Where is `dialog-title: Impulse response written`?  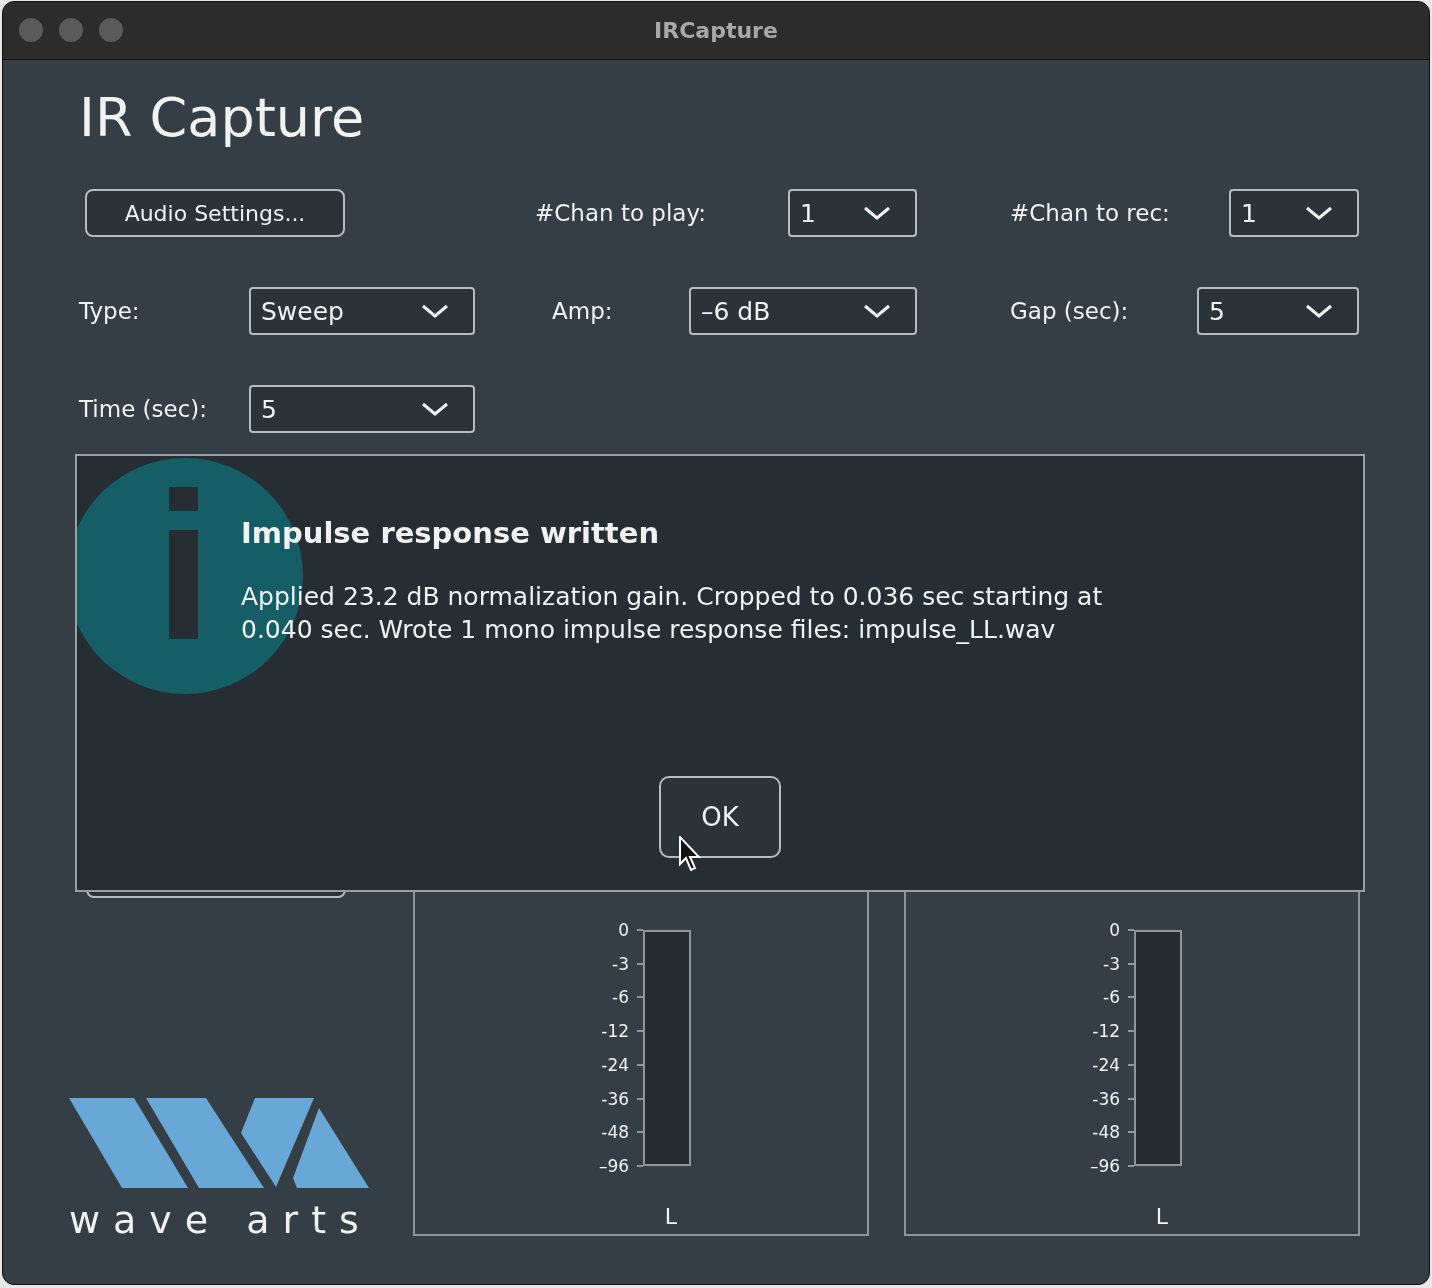
dialog-title: Impulse response written is located at coordinates (451, 533).